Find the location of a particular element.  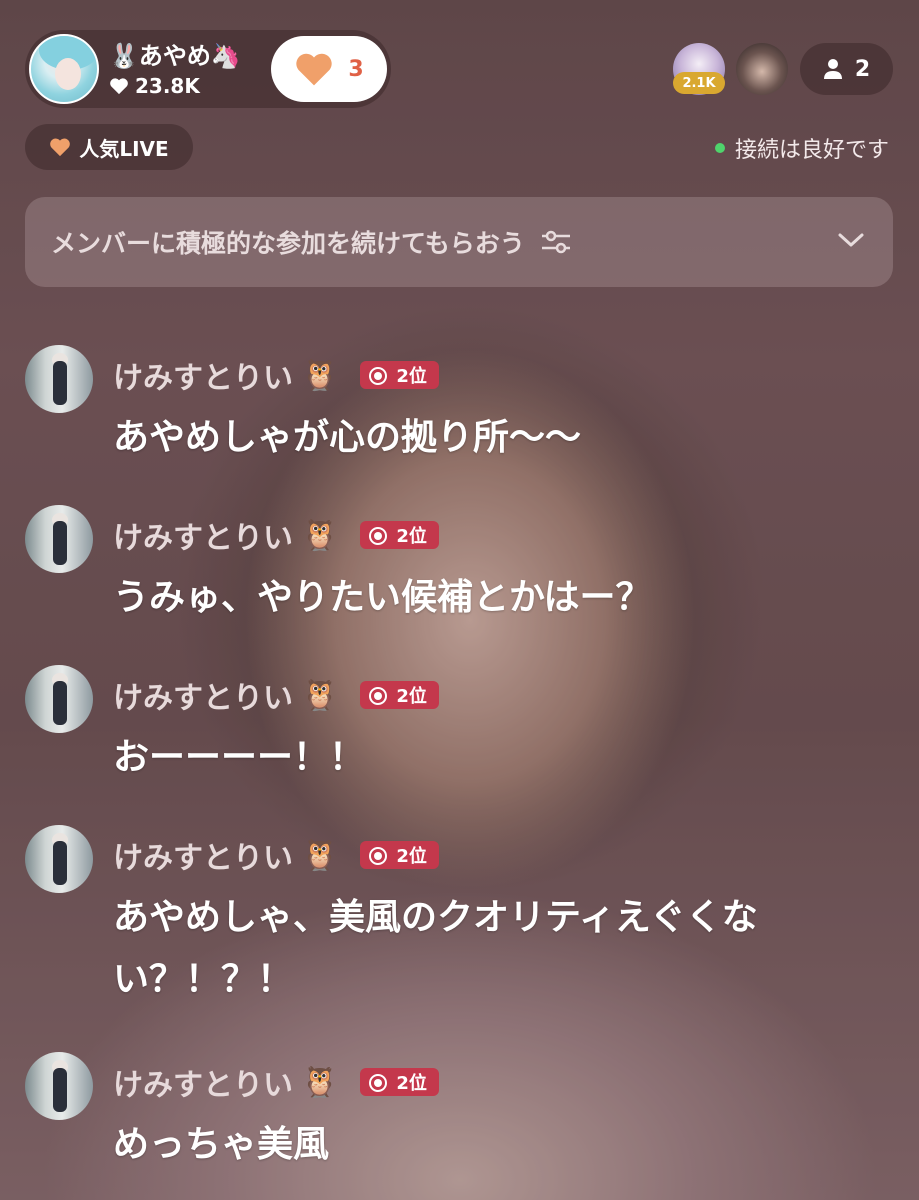

engagement-prompt: メンバーに積極的な参加を続けてもらおう is located at coordinates (459, 242).